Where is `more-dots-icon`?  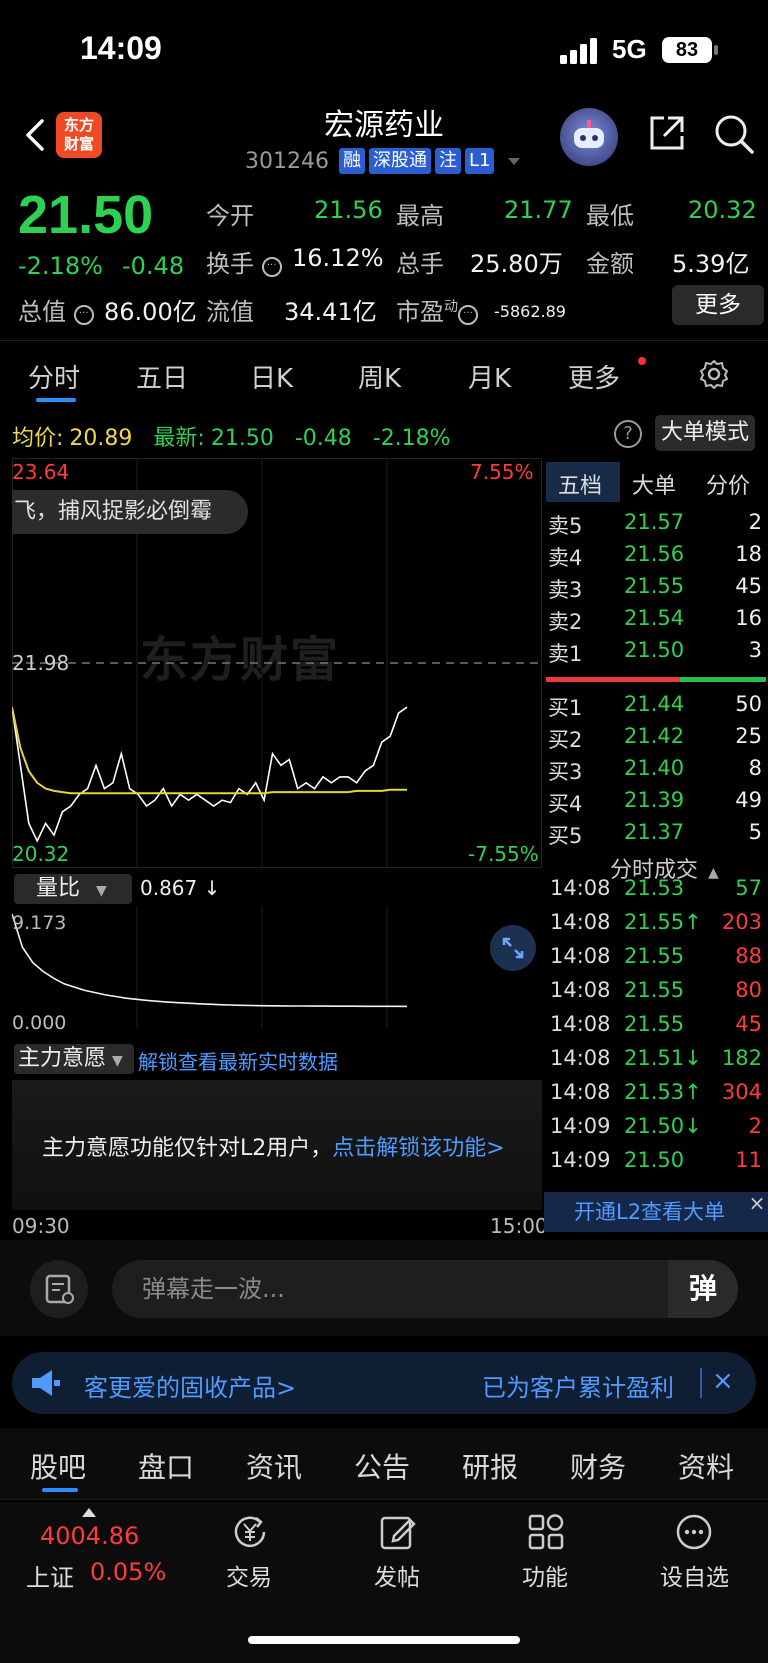 more-dots-icon is located at coordinates (694, 1532).